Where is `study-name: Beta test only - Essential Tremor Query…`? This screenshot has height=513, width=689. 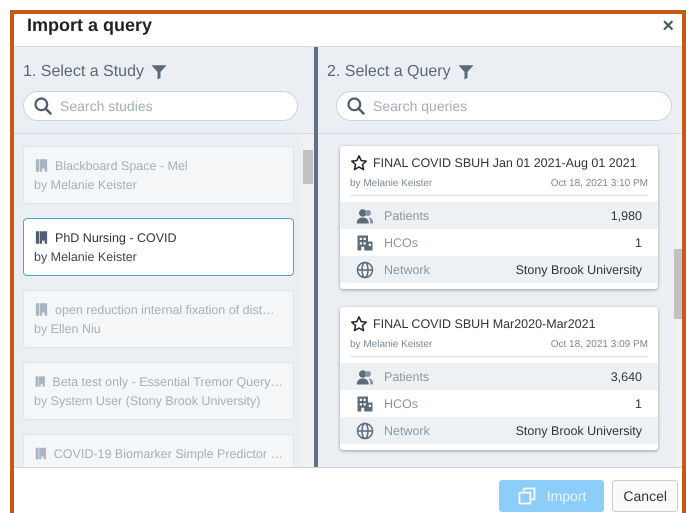 study-name: Beta test only - Essential Tremor Query… is located at coordinates (167, 381).